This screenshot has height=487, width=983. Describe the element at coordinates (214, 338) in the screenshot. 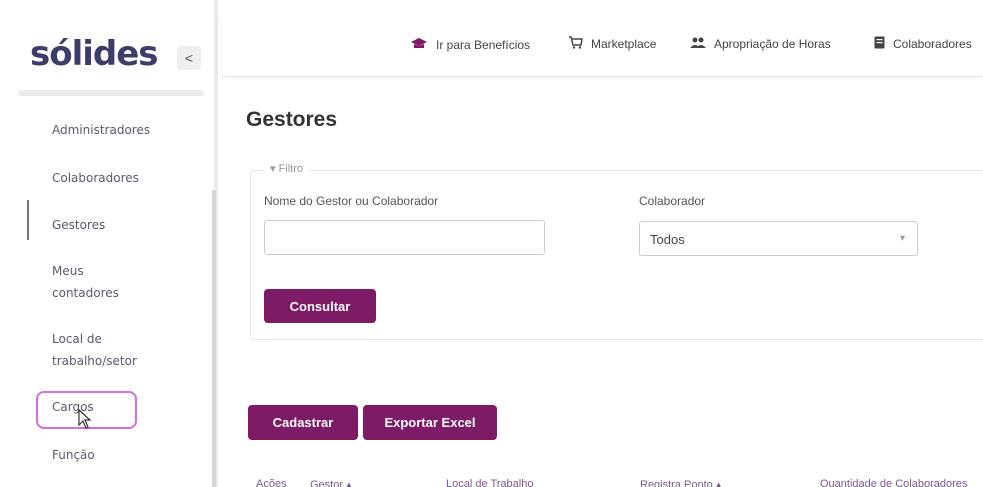

I see `sidebar-scrollbar` at that location.